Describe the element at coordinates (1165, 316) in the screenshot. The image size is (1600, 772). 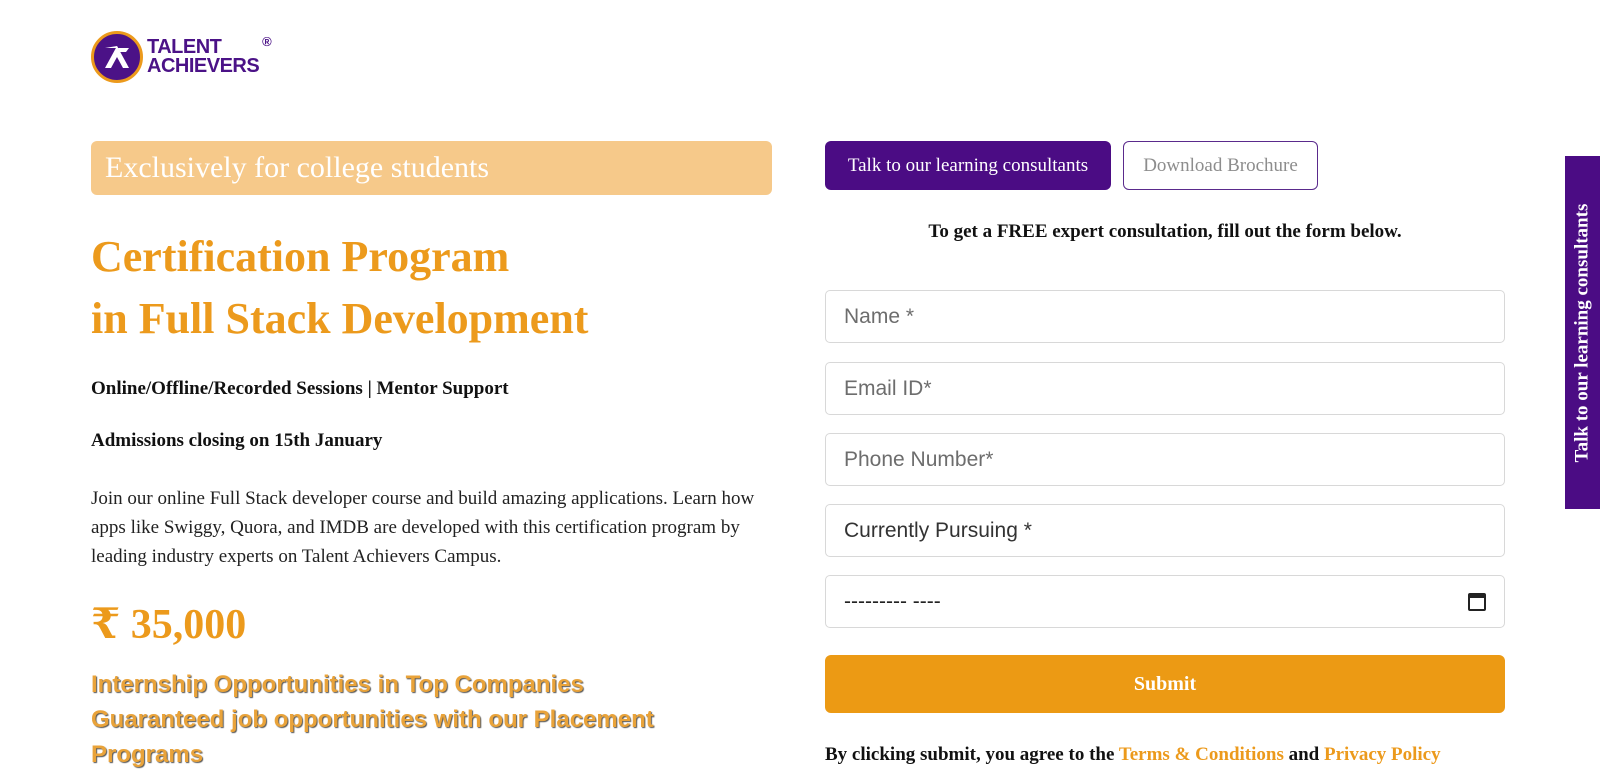
I see `name-input` at that location.